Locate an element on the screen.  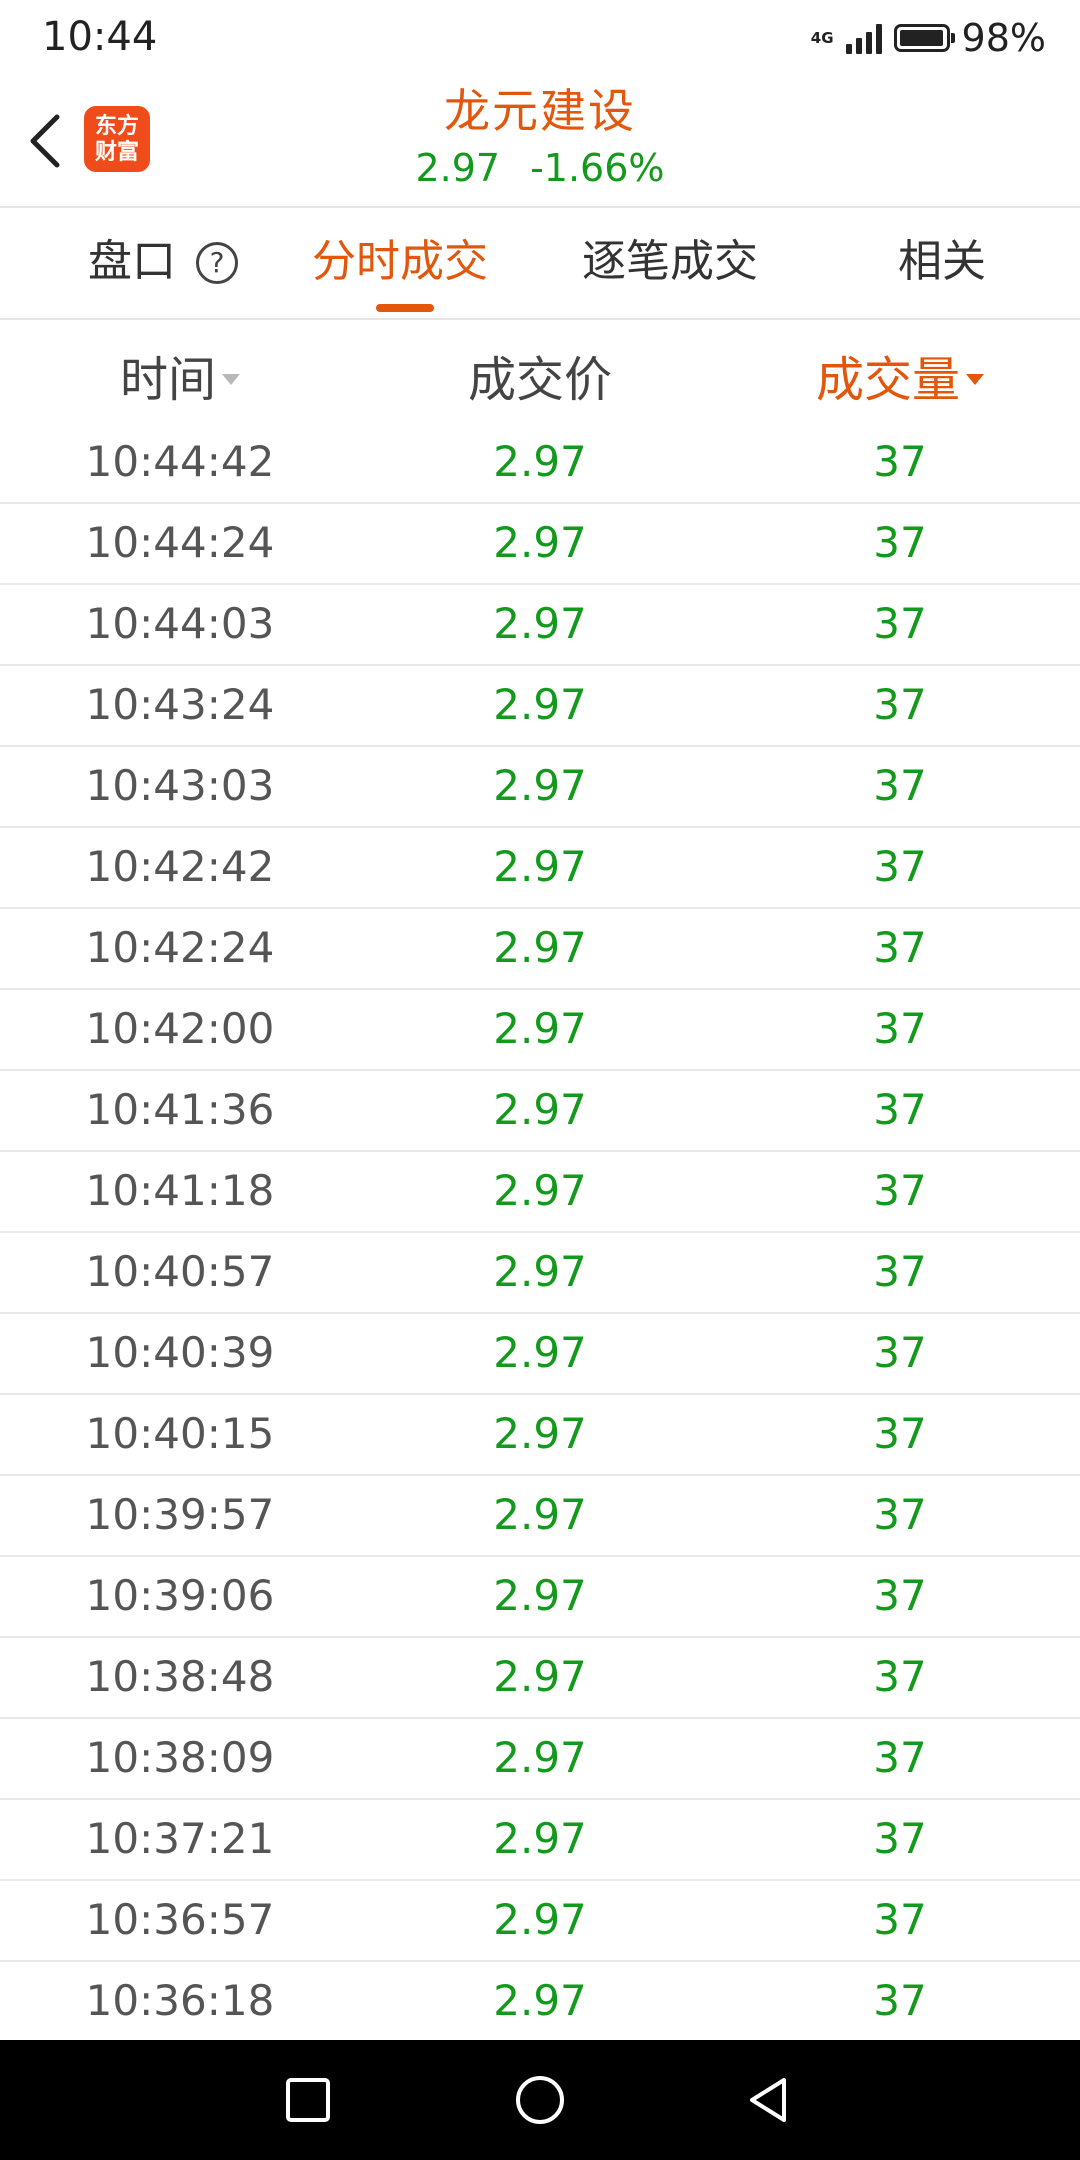
trade-row: 10:42:24 2.97 37 is located at coordinates (540, 949).